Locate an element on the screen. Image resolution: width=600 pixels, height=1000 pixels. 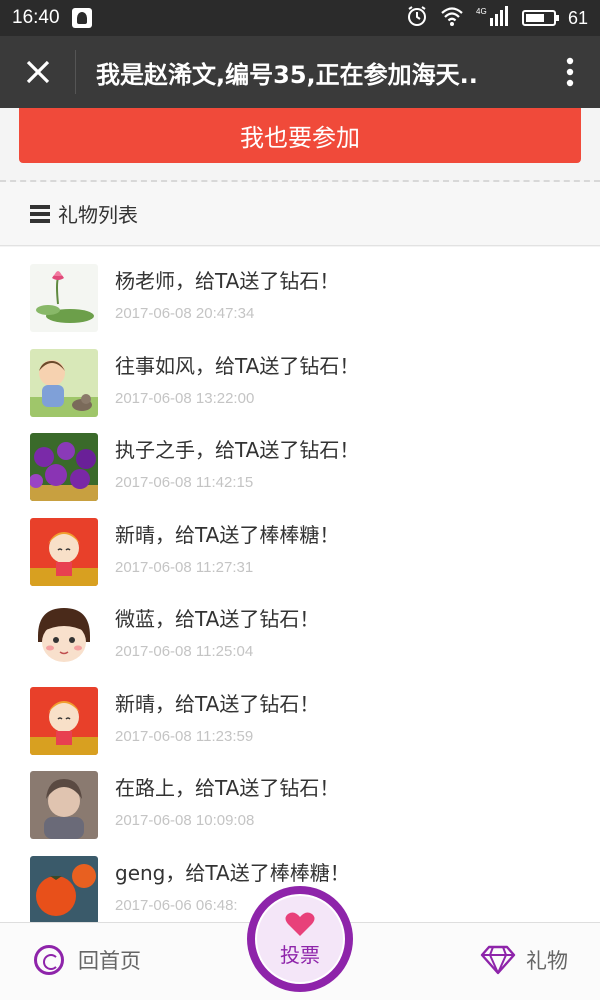
battery-icon is located at coordinates (540, 18).